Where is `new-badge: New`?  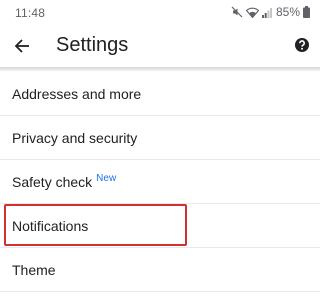 new-badge: New is located at coordinates (106, 178).